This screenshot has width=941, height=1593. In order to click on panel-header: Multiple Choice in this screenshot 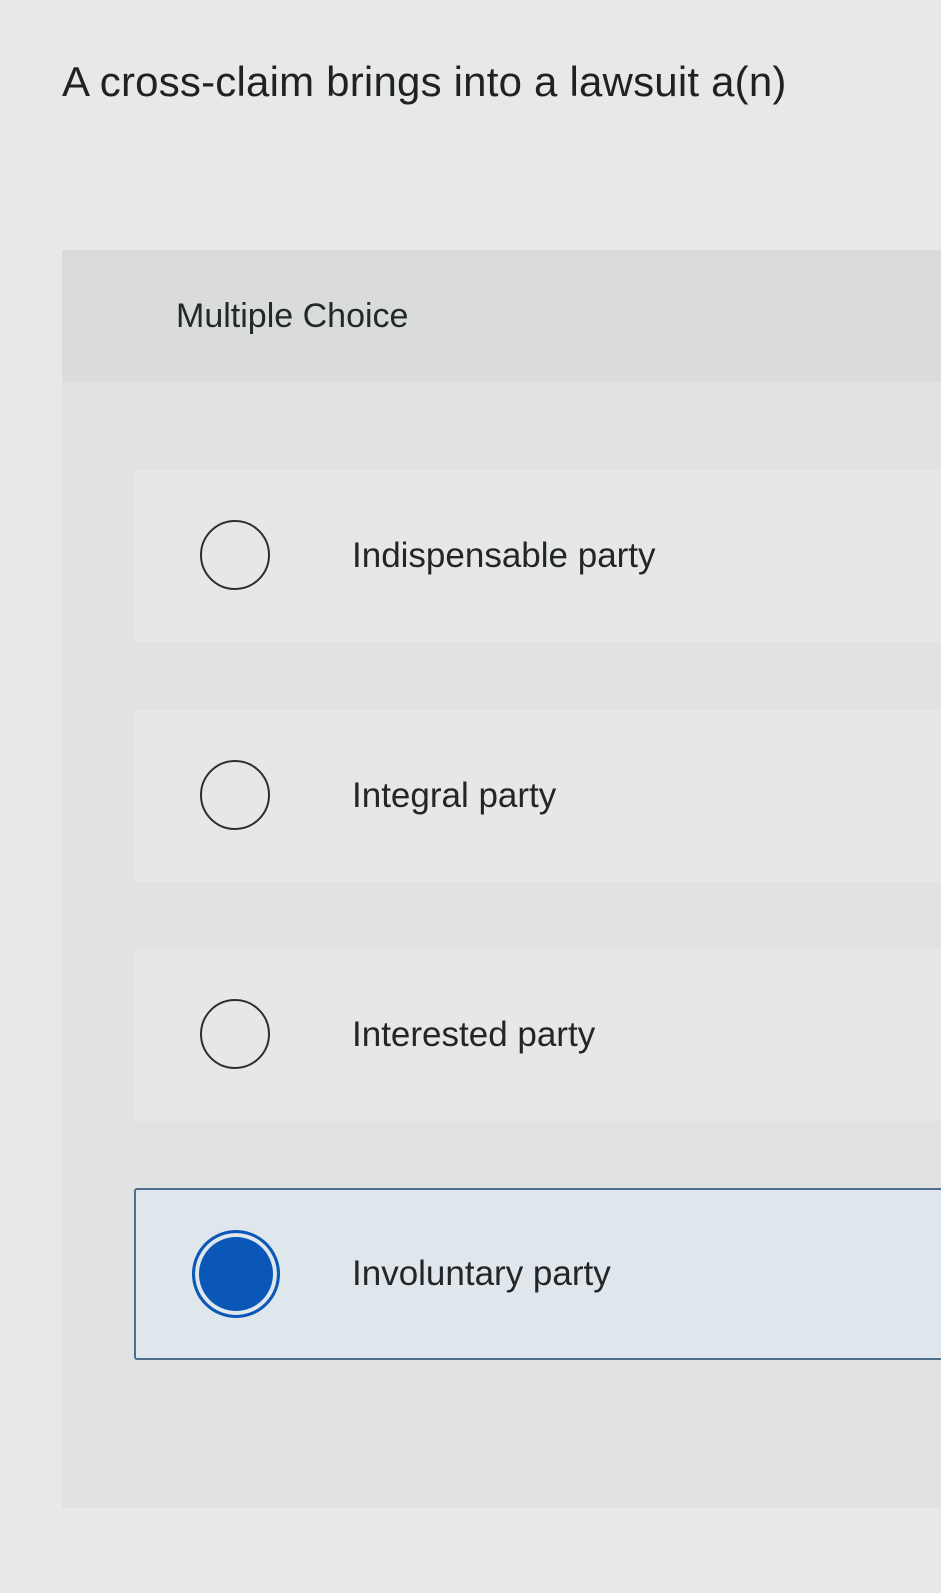, I will do `click(501, 316)`.